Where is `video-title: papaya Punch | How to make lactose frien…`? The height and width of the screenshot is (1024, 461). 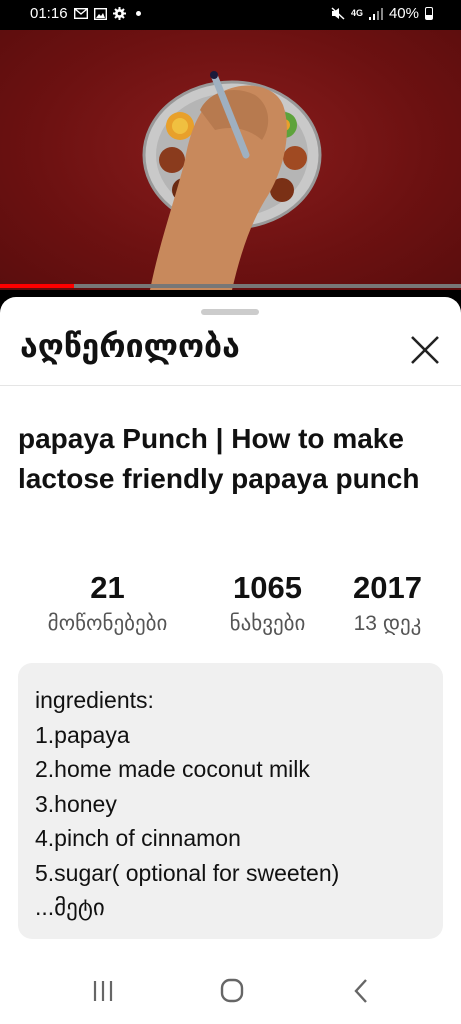
video-title: papaya Punch | How to make lactose frien… is located at coordinates (219, 458).